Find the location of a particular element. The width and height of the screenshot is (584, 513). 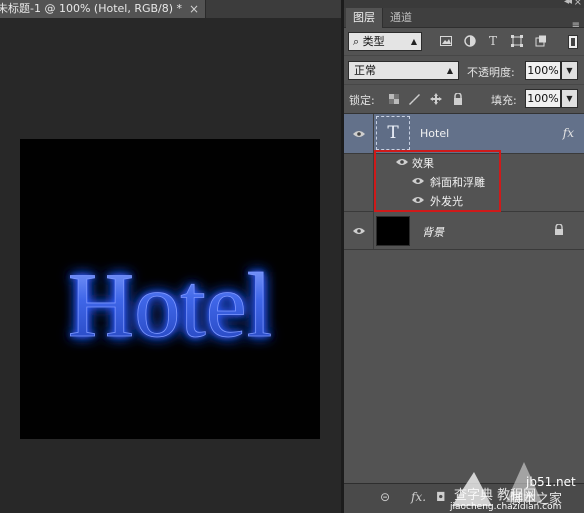

link-layers-icon: ⊝ is located at coordinates (385, 497).